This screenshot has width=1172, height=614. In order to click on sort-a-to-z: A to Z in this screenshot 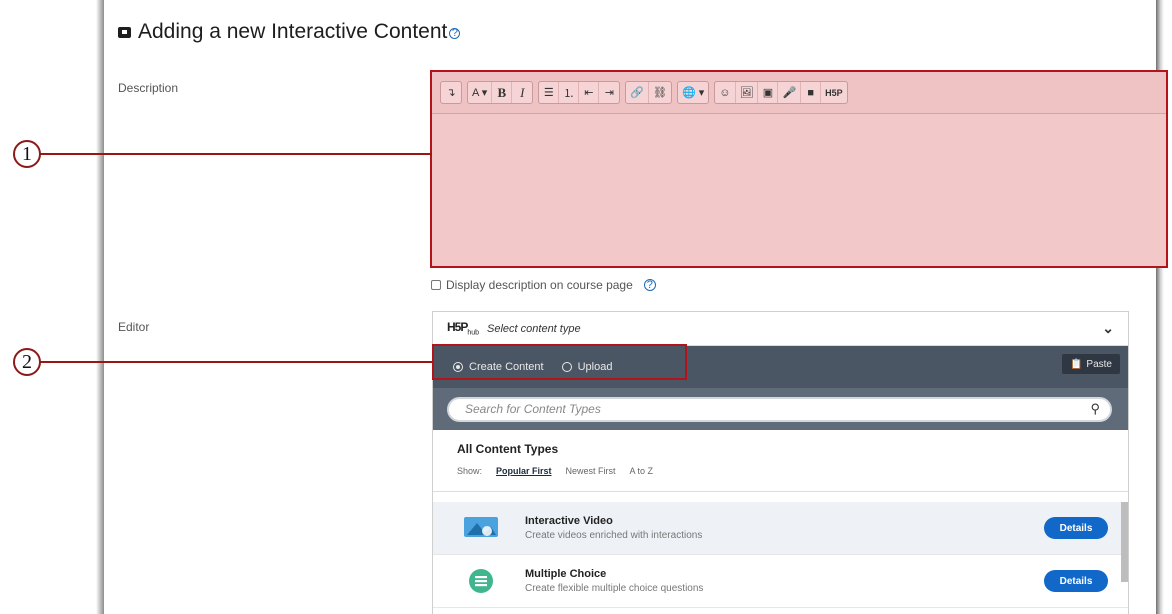, I will do `click(642, 471)`.